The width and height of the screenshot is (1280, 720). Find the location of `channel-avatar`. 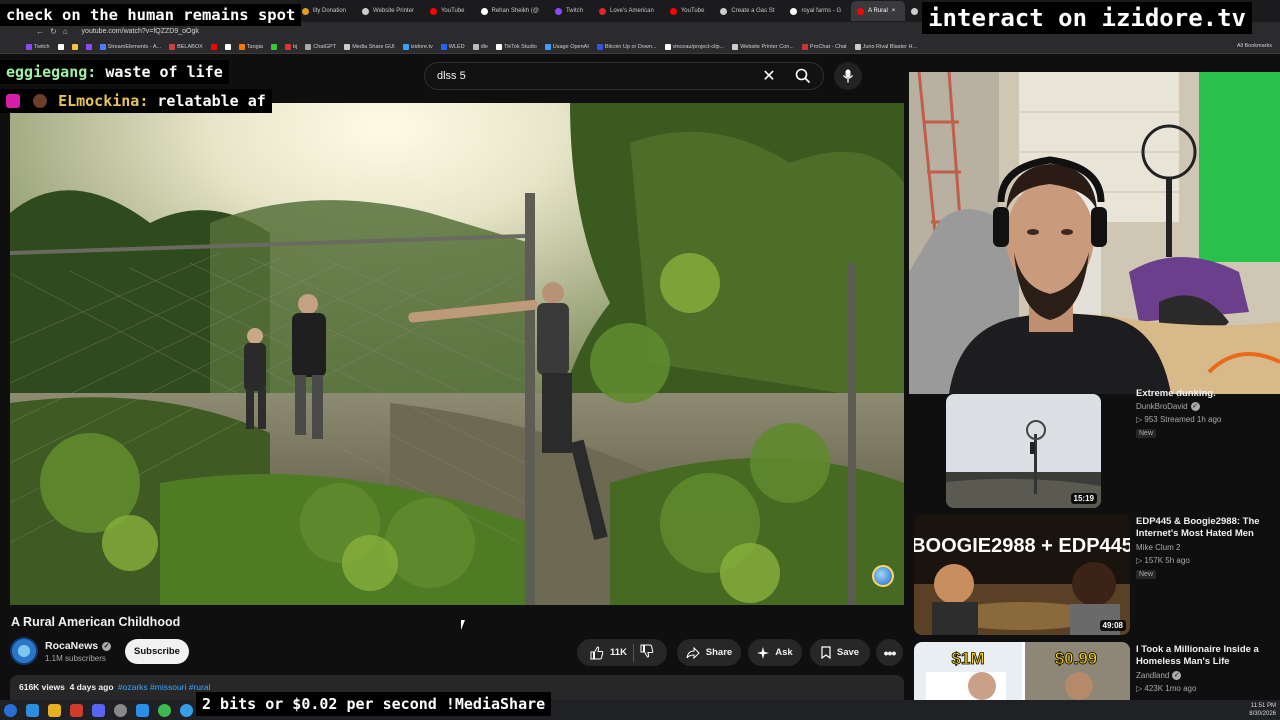

channel-avatar is located at coordinates (24, 651).